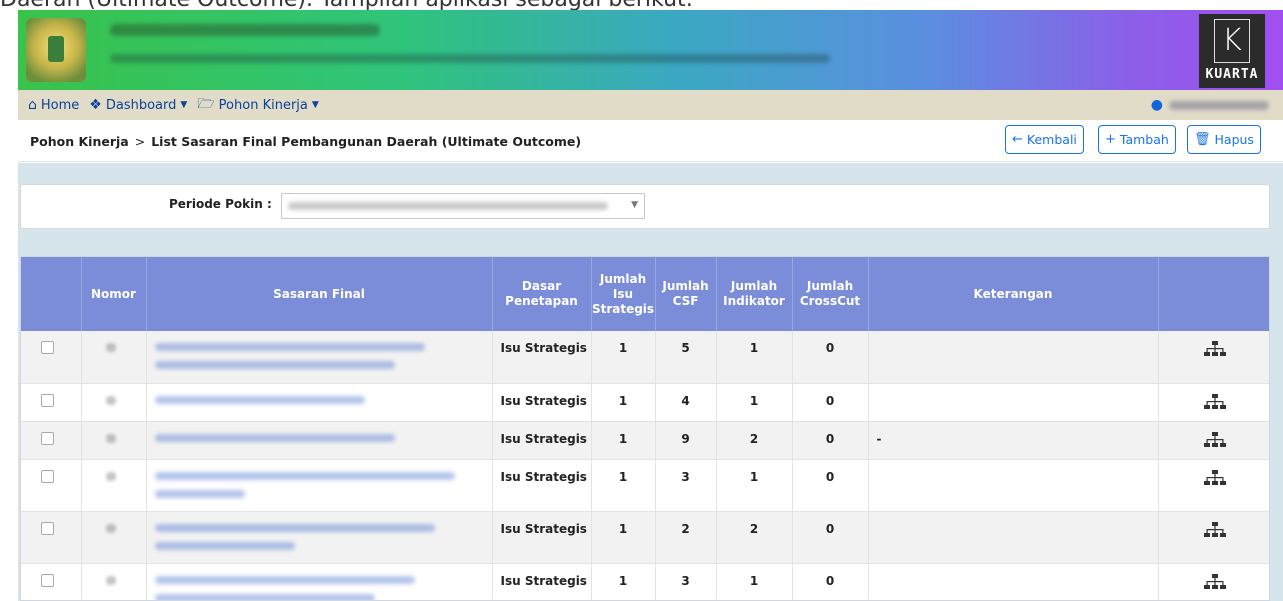  I want to click on delete-button-label: Hapus, so click(1234, 139).